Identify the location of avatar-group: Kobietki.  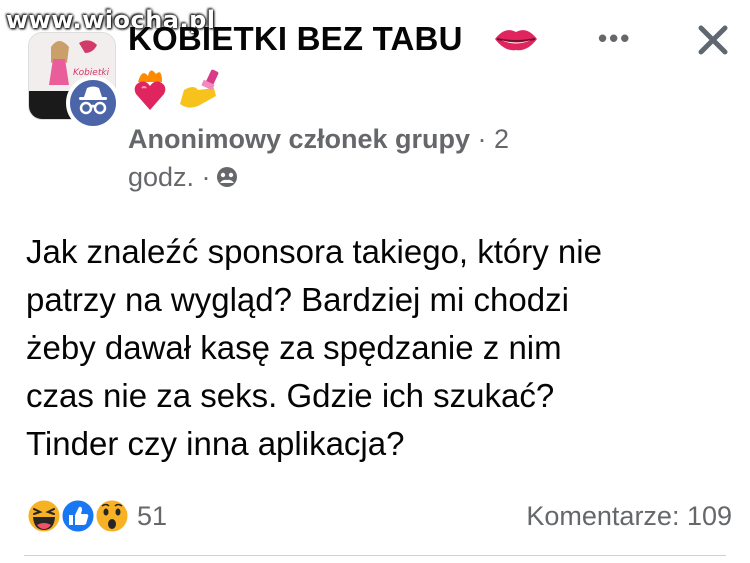
(75, 81).